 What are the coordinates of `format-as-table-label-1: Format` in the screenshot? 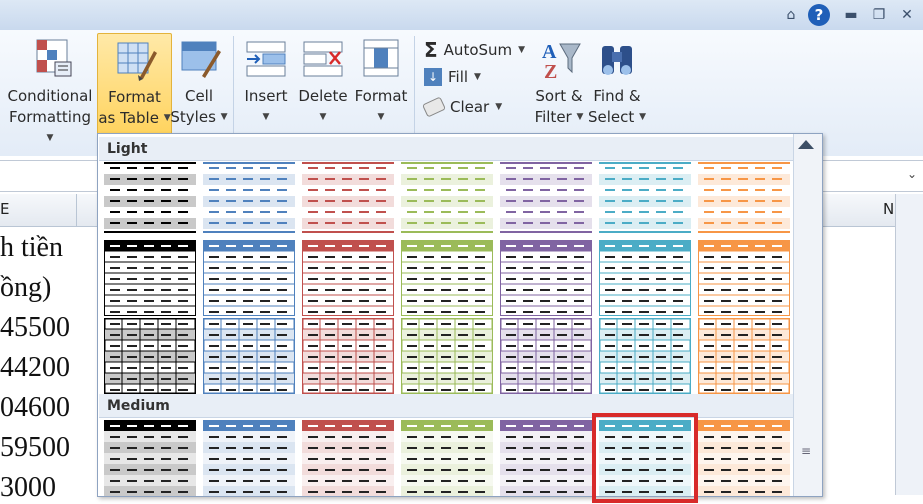 It's located at (134, 97).